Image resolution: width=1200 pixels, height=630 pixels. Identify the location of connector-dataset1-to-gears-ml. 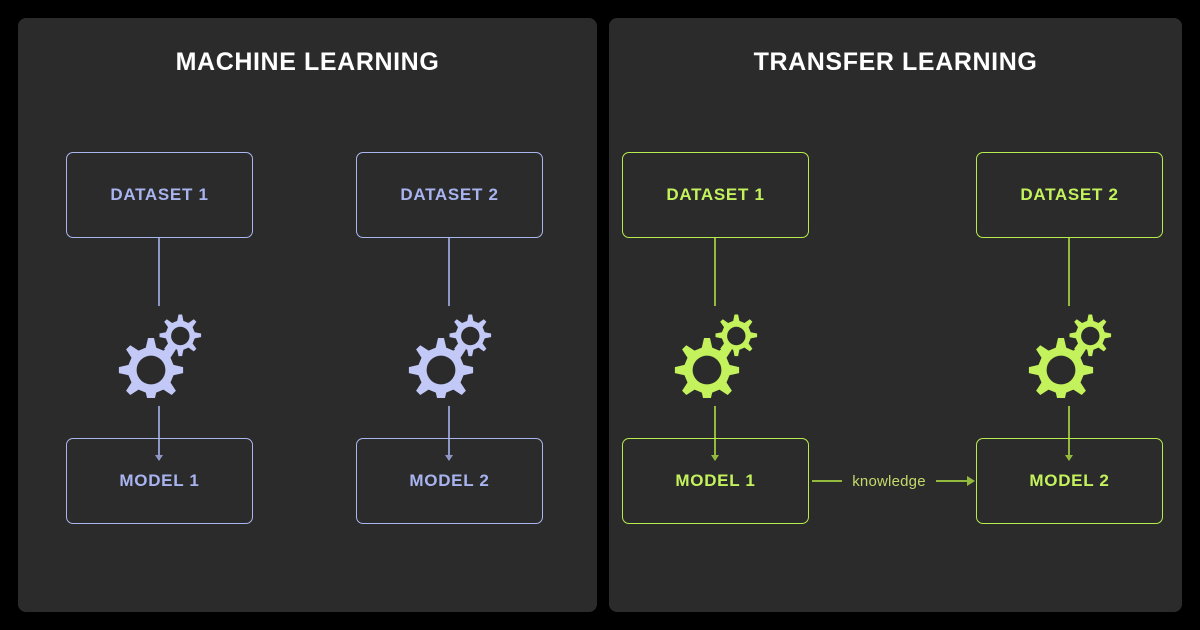
(159, 272).